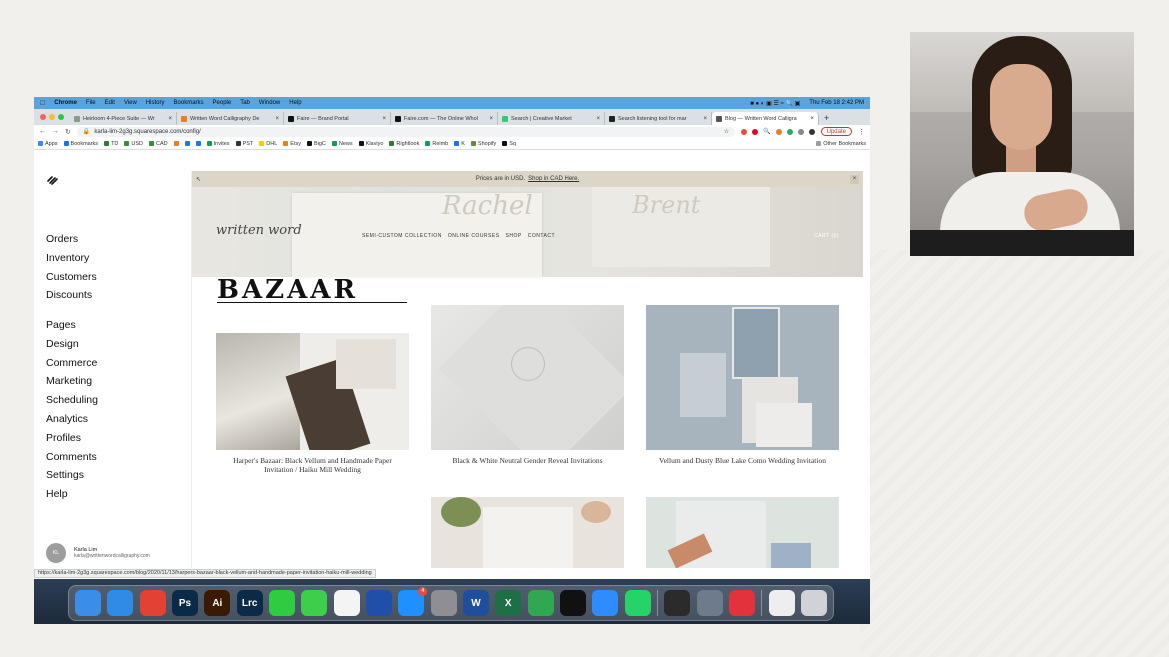 This screenshot has width=1169, height=657. I want to click on finder-icon, so click(88, 603).